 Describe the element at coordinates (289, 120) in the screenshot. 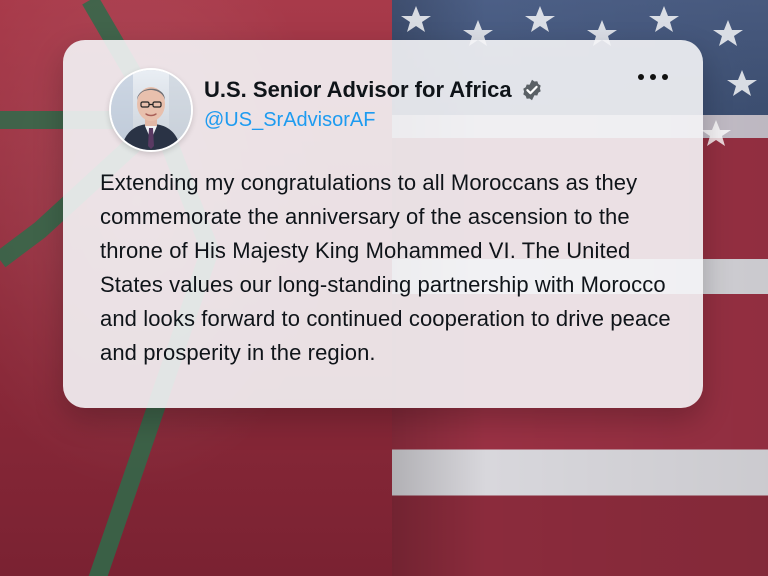

I see `handle: @US_SrAdvisorAF` at that location.